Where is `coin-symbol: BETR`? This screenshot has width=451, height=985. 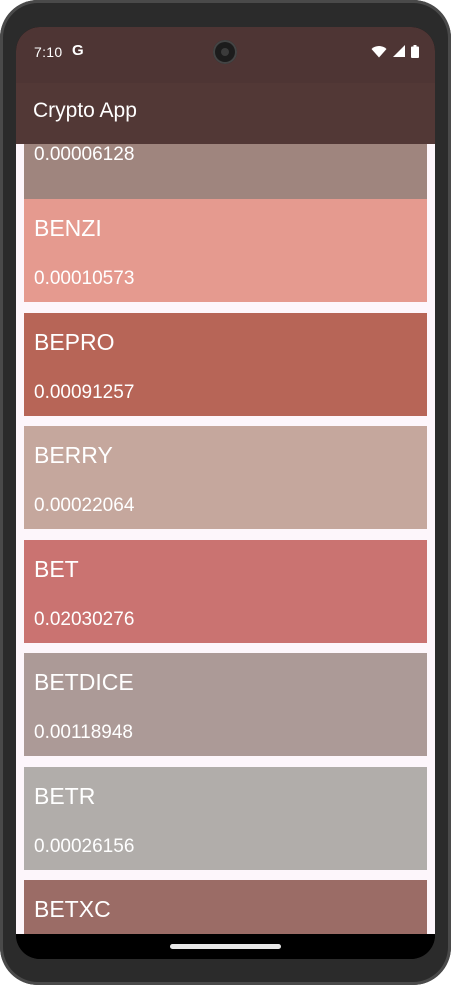 coin-symbol: BETR is located at coordinates (65, 796).